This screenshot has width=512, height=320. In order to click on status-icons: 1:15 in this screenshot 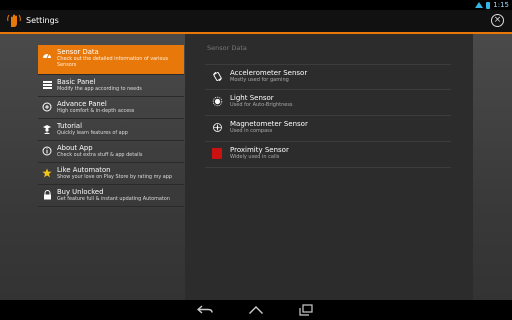, I will do `click(492, 5)`.